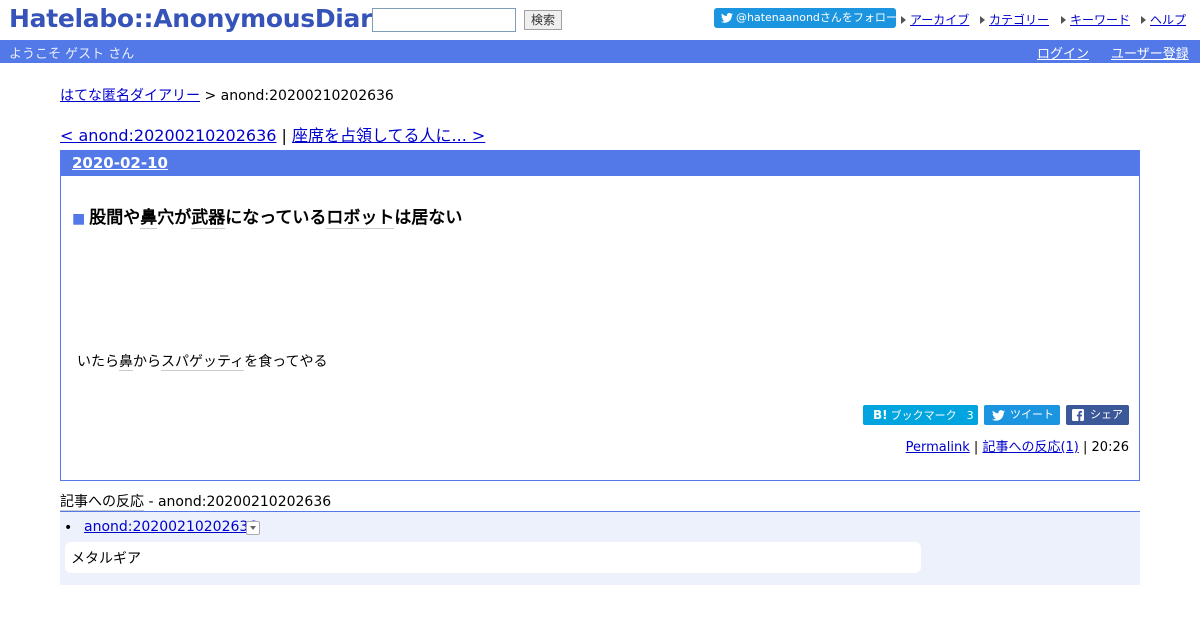  Describe the element at coordinates (170, 527) in the screenshot. I see `reaction-entry-link: anond:20200210202636` at that location.